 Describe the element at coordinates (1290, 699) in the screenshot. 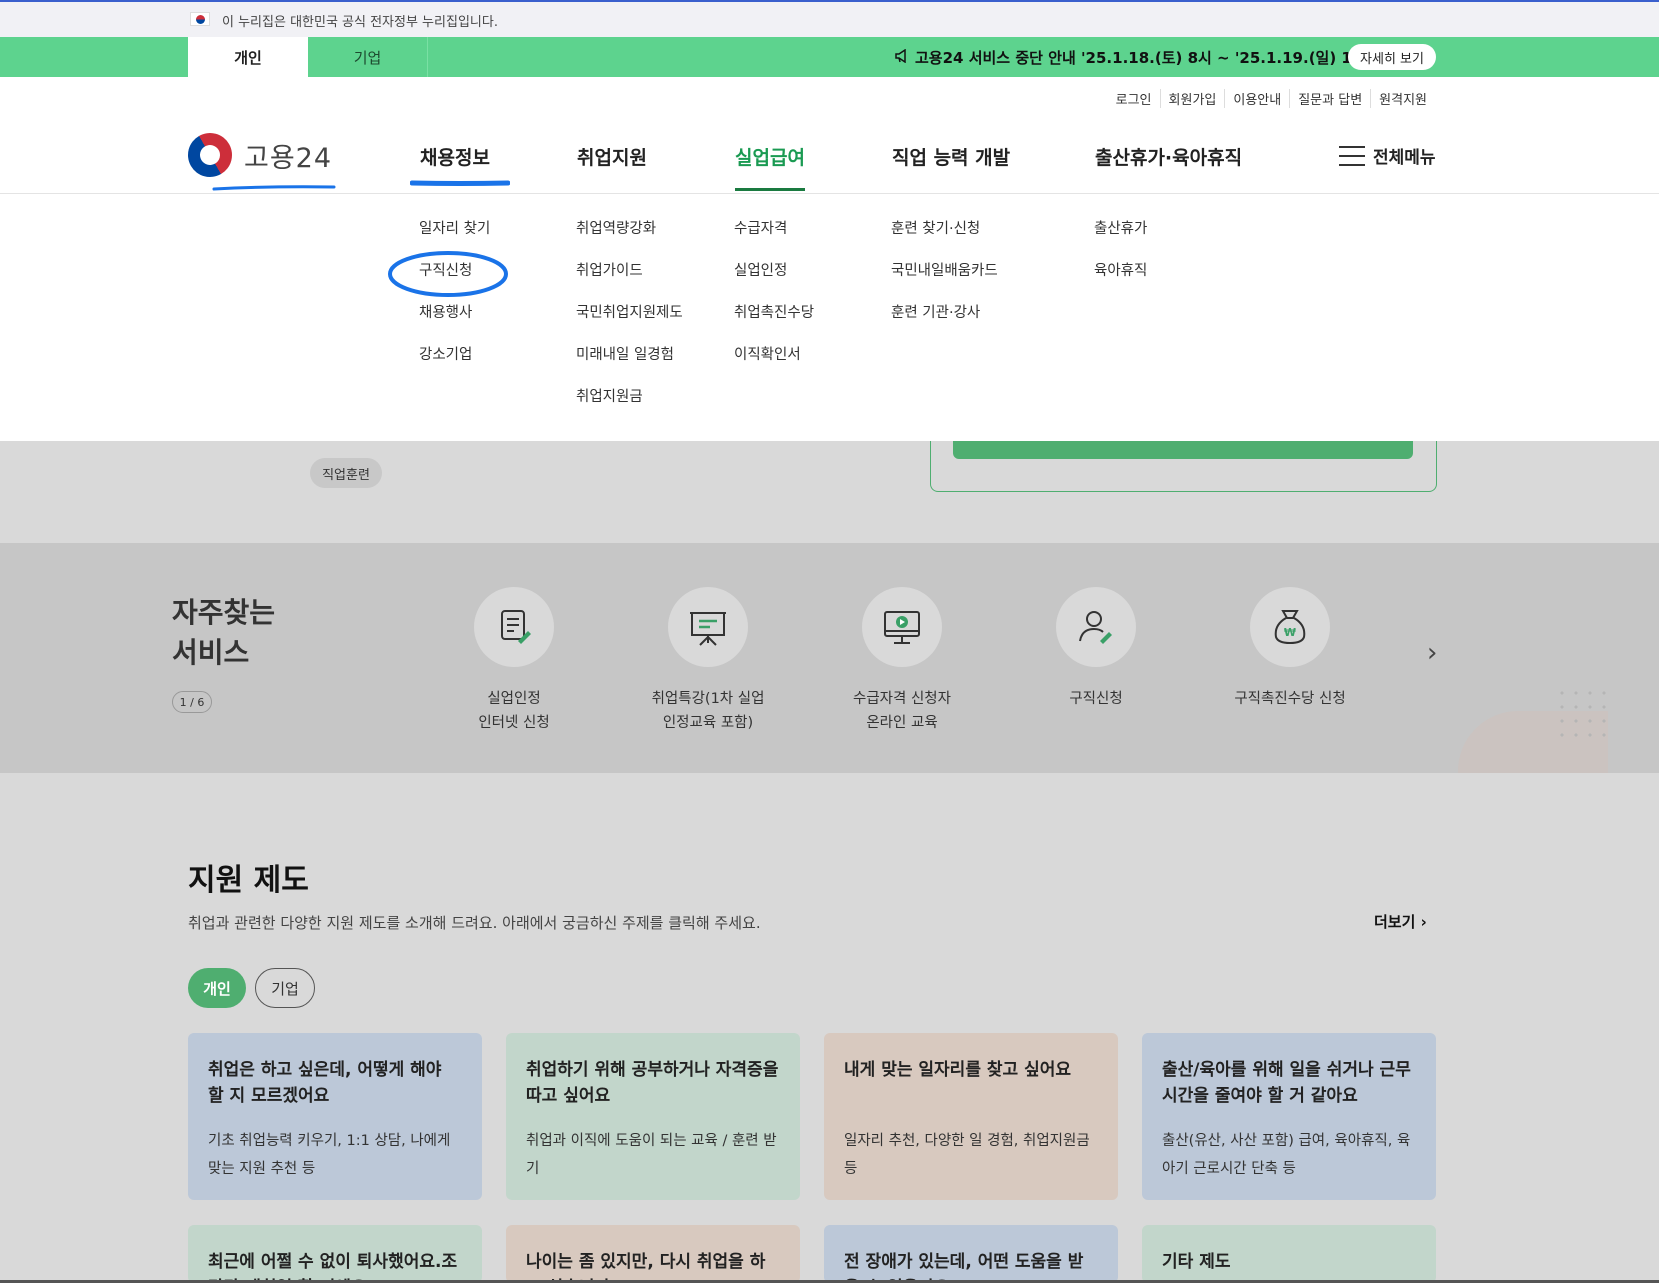

I see `service-label: 구직촉진수당 신청` at that location.